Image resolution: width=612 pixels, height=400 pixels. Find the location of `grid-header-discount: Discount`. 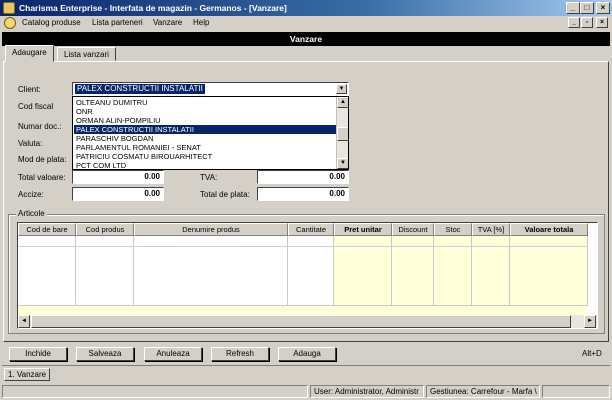

grid-header-discount: Discount is located at coordinates (413, 229).